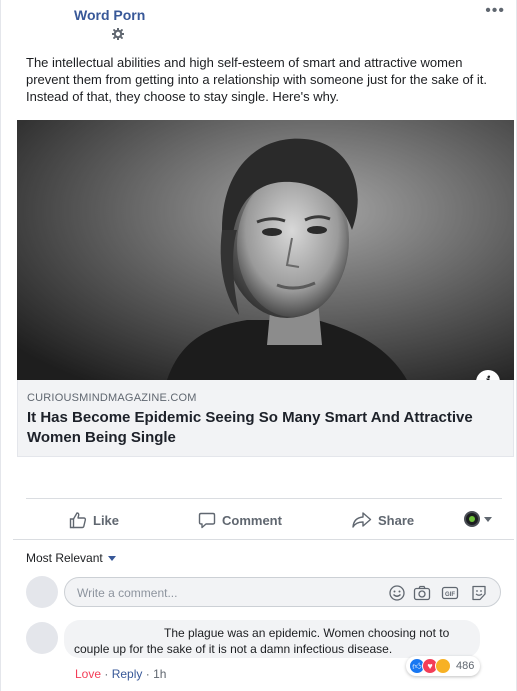 This screenshot has width=517, height=691. I want to click on thumbs-up-icon, so click(78, 520).